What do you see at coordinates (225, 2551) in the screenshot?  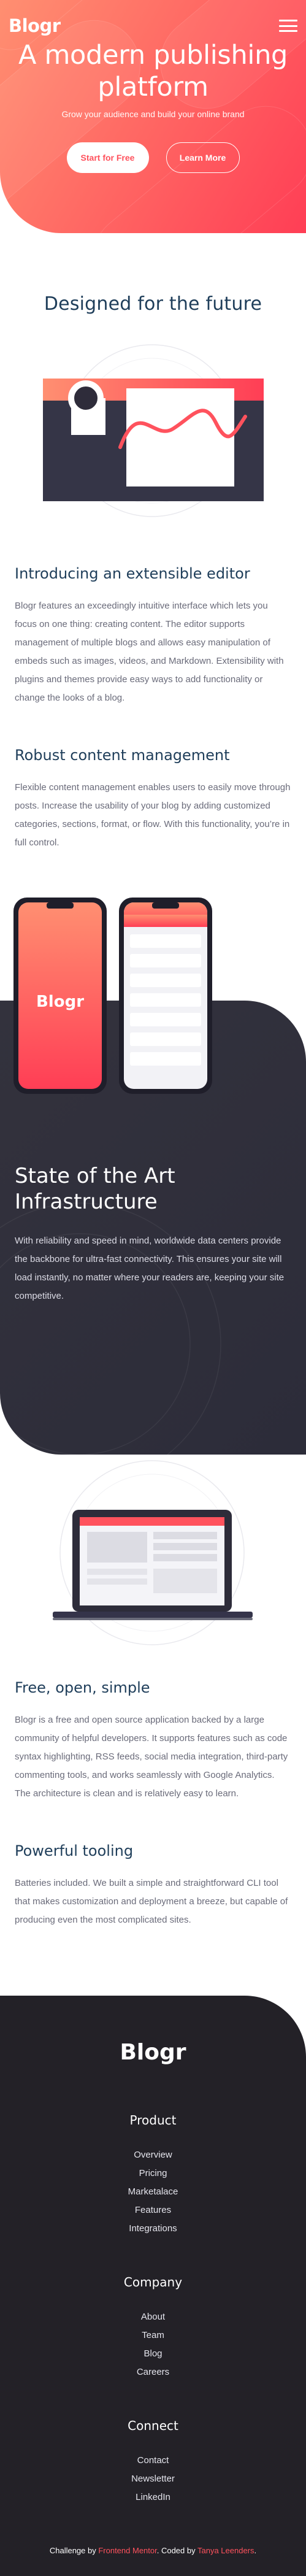 I see `author-link: Tanya Leenders` at bounding box center [225, 2551].